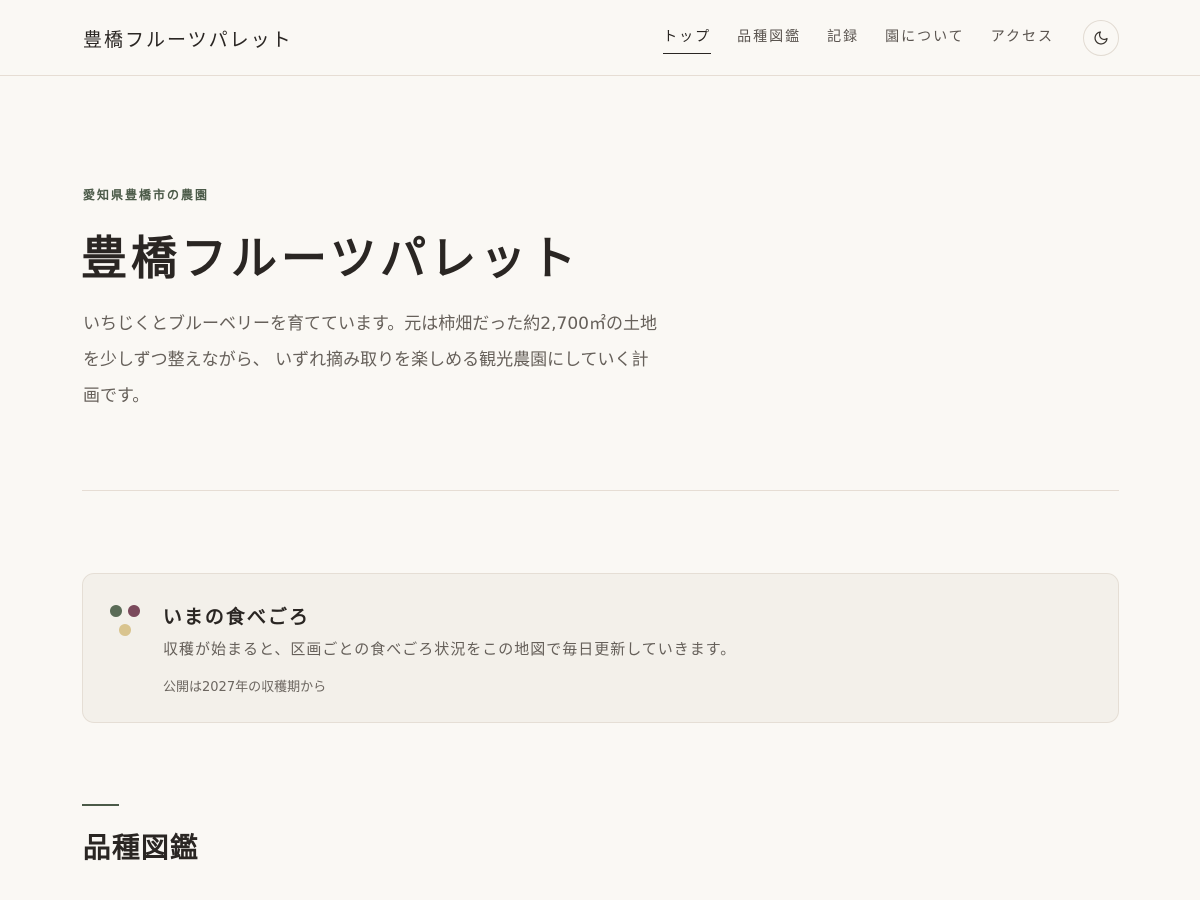 Image resolution: width=1200 pixels, height=900 pixels. What do you see at coordinates (245, 687) in the screenshot?
I see `harvest-card-note: 公開は2027年の収穫期から` at bounding box center [245, 687].